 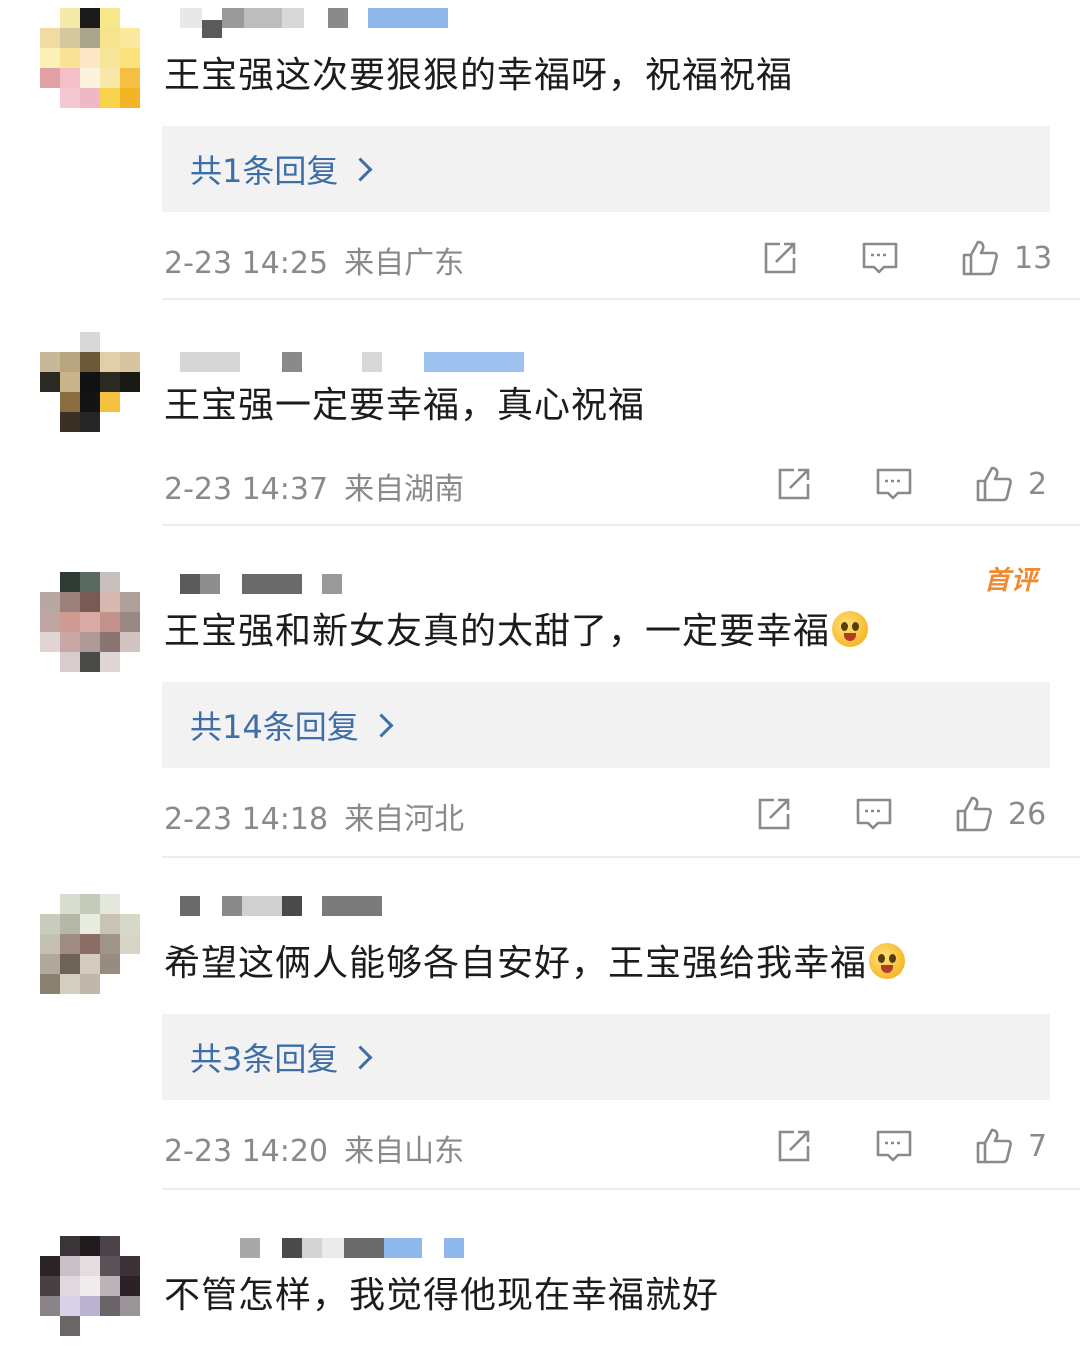 What do you see at coordinates (1010, 581) in the screenshot?
I see `first-comment-badge: 首评` at bounding box center [1010, 581].